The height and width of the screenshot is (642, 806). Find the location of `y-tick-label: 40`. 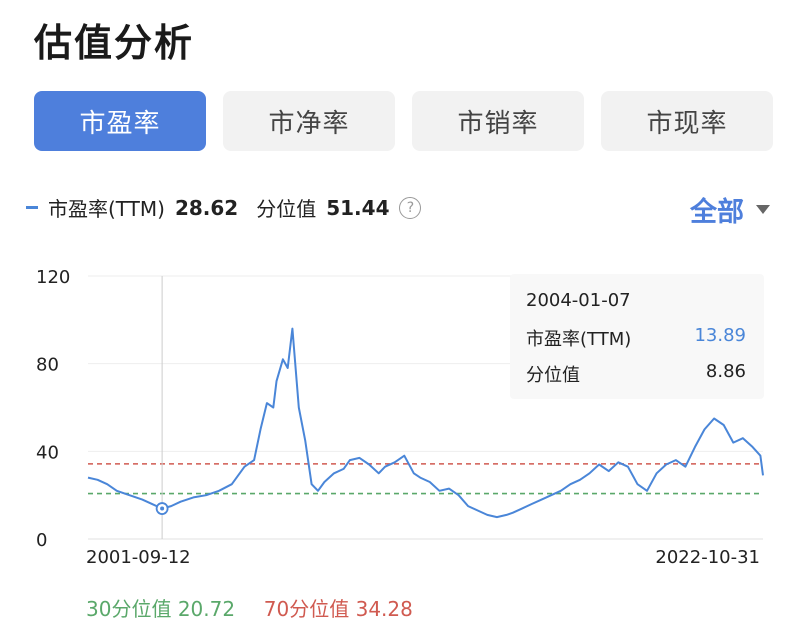

y-tick-label: 40 is located at coordinates (47, 452).